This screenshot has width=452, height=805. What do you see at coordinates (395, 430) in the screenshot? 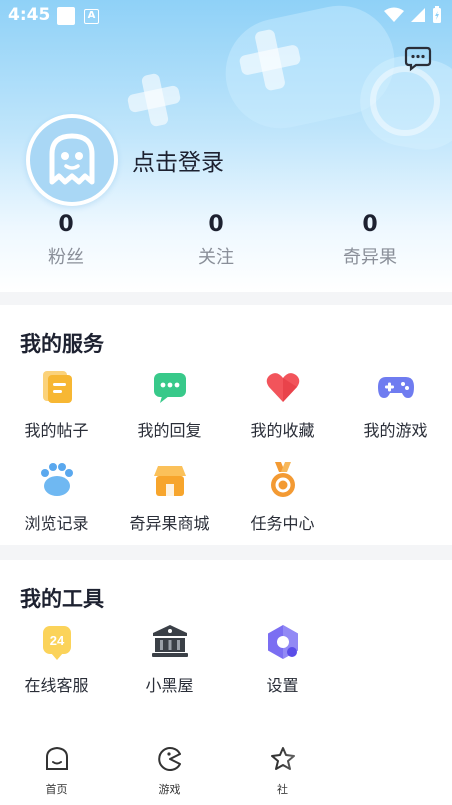
I see `service-label: 我的游戏` at bounding box center [395, 430].